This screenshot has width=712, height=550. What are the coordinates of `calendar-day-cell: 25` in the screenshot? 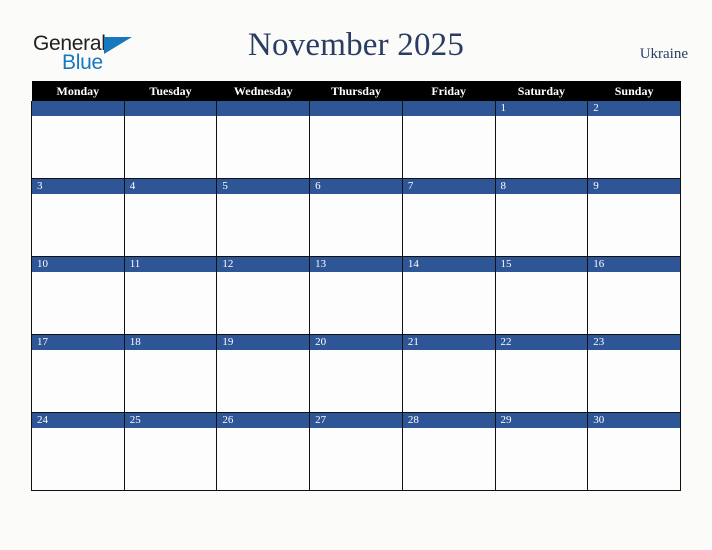 It's located at (170, 451).